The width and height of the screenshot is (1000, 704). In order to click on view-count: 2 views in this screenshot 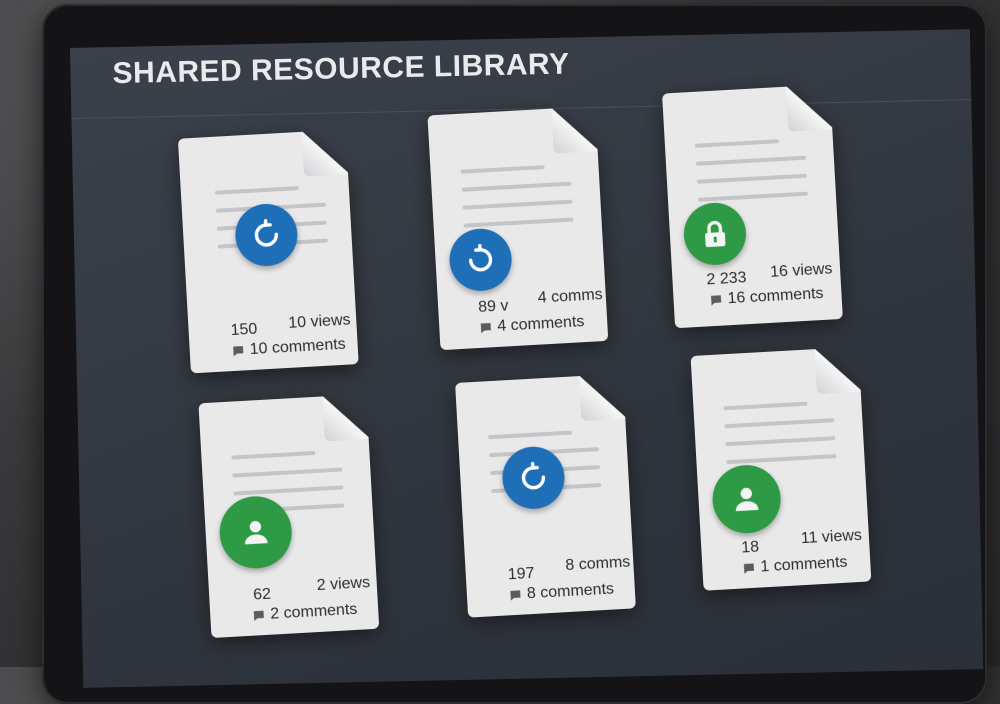, I will do `click(343, 584)`.